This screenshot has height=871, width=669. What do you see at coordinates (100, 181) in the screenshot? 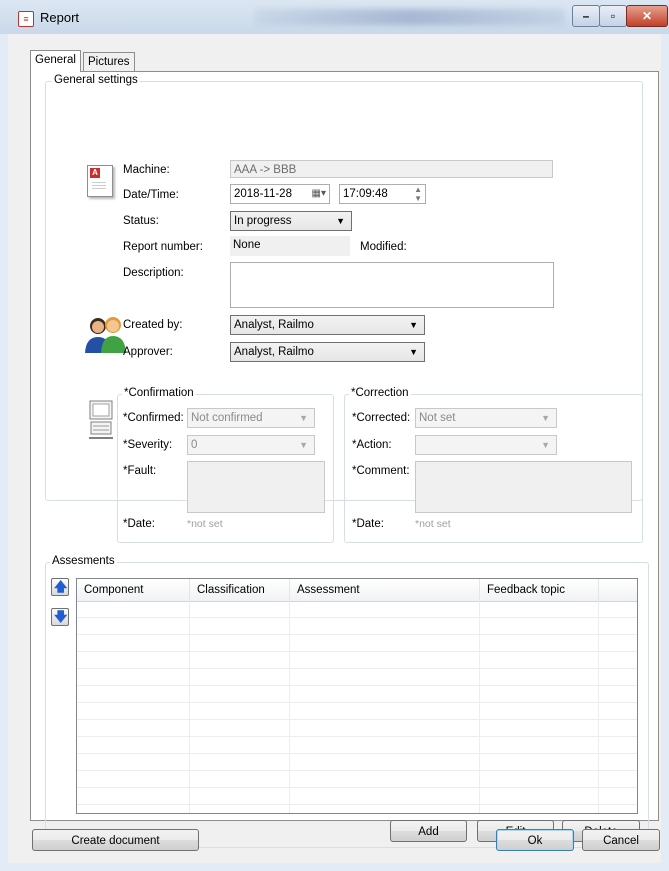
I see `document-icon` at bounding box center [100, 181].